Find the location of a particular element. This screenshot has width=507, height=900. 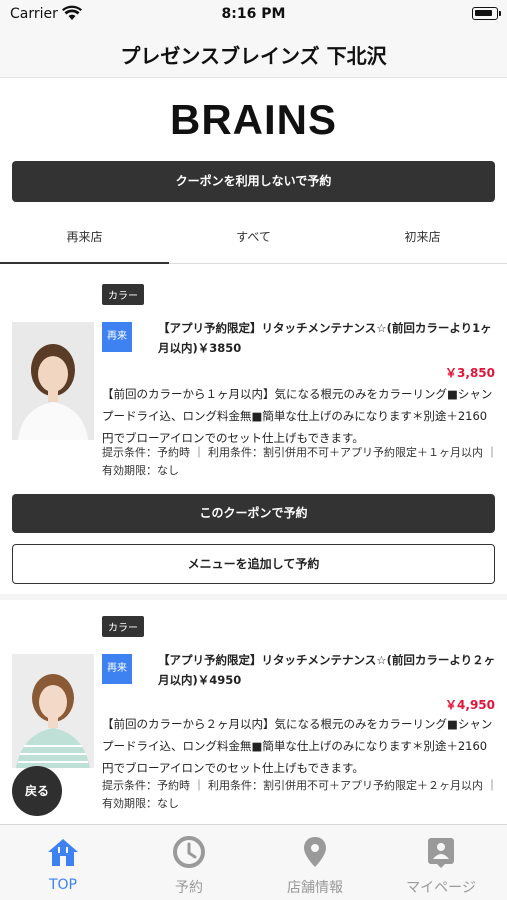

tab-bar-top: TOP is located at coordinates (63, 862).